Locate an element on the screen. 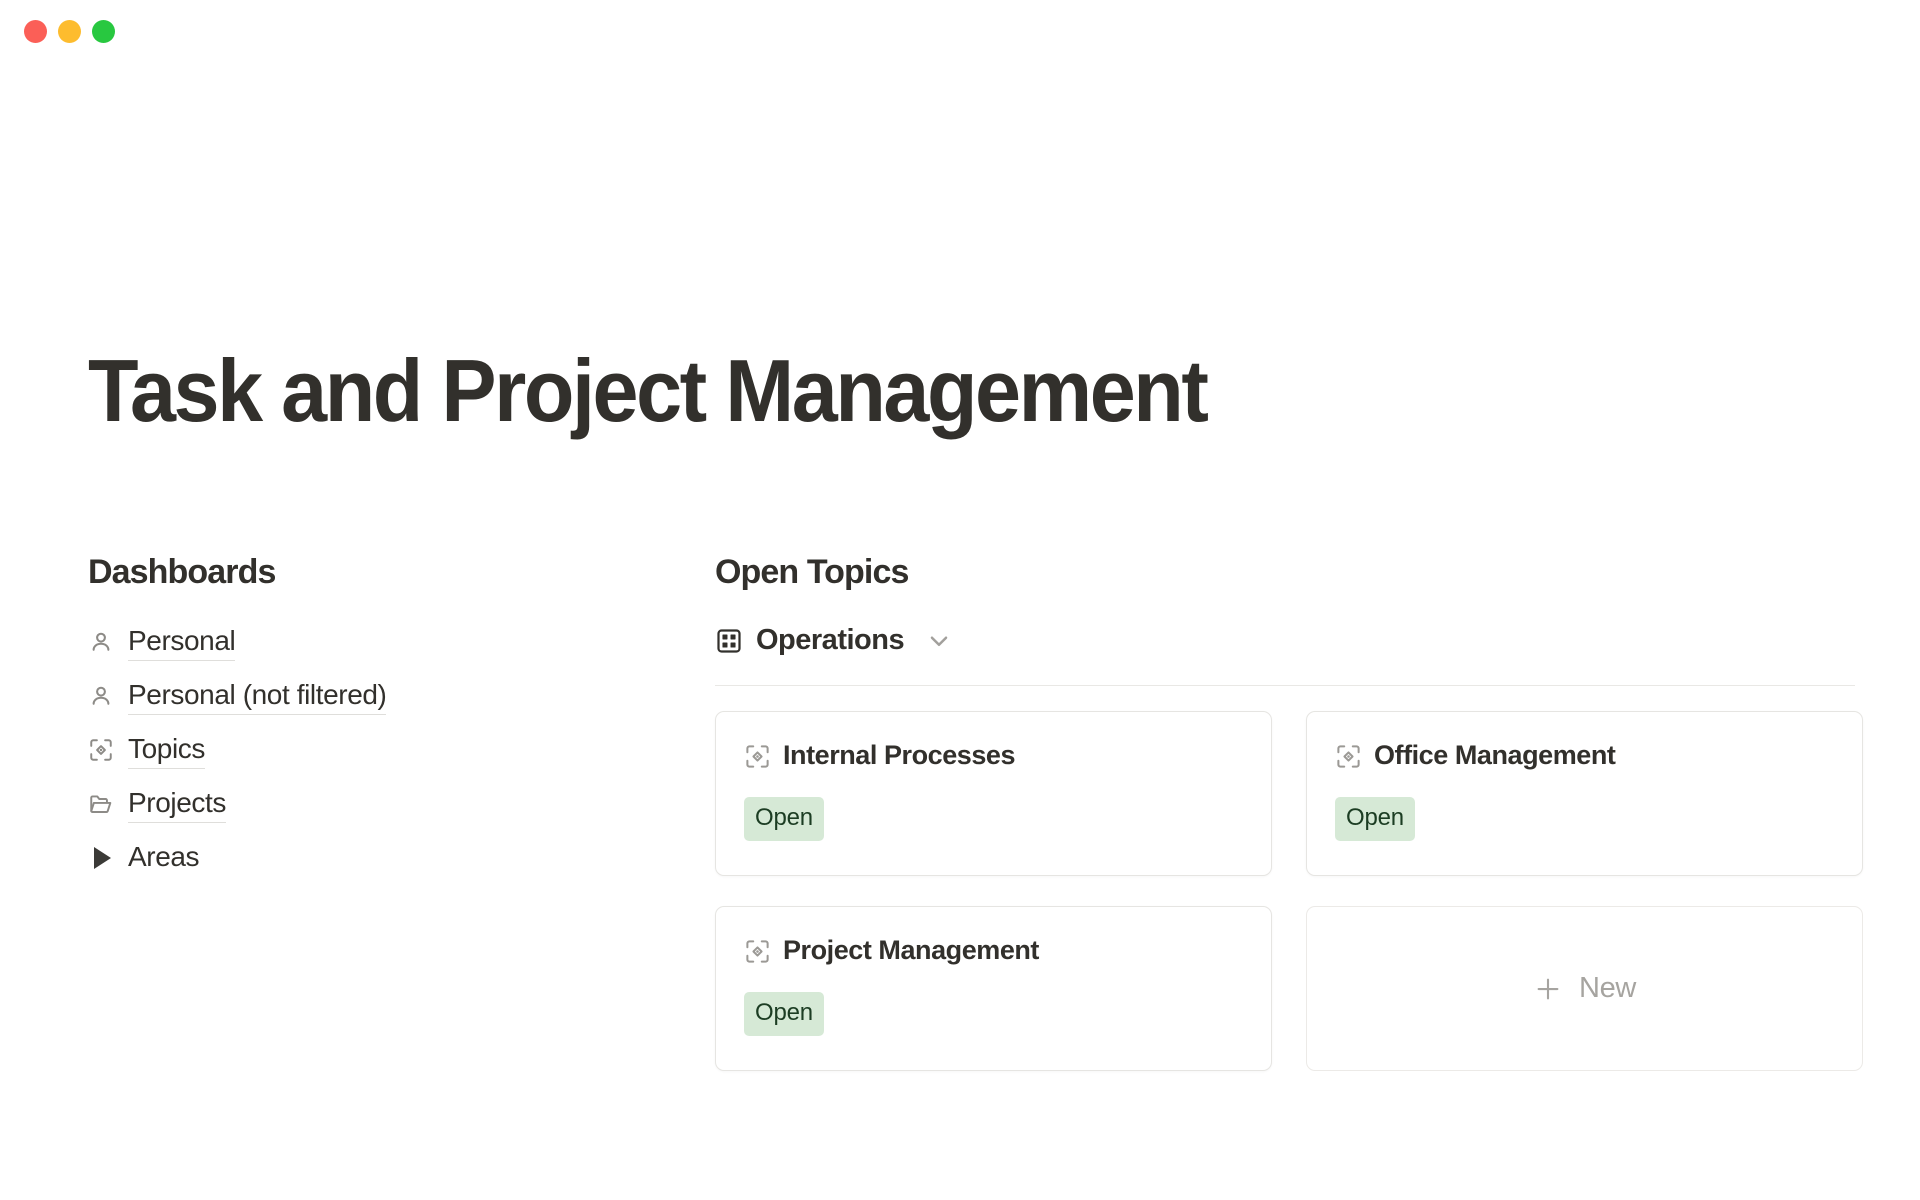 This screenshot has width=1920, height=1200. database-selector-operations: Operations is located at coordinates (1317, 641).